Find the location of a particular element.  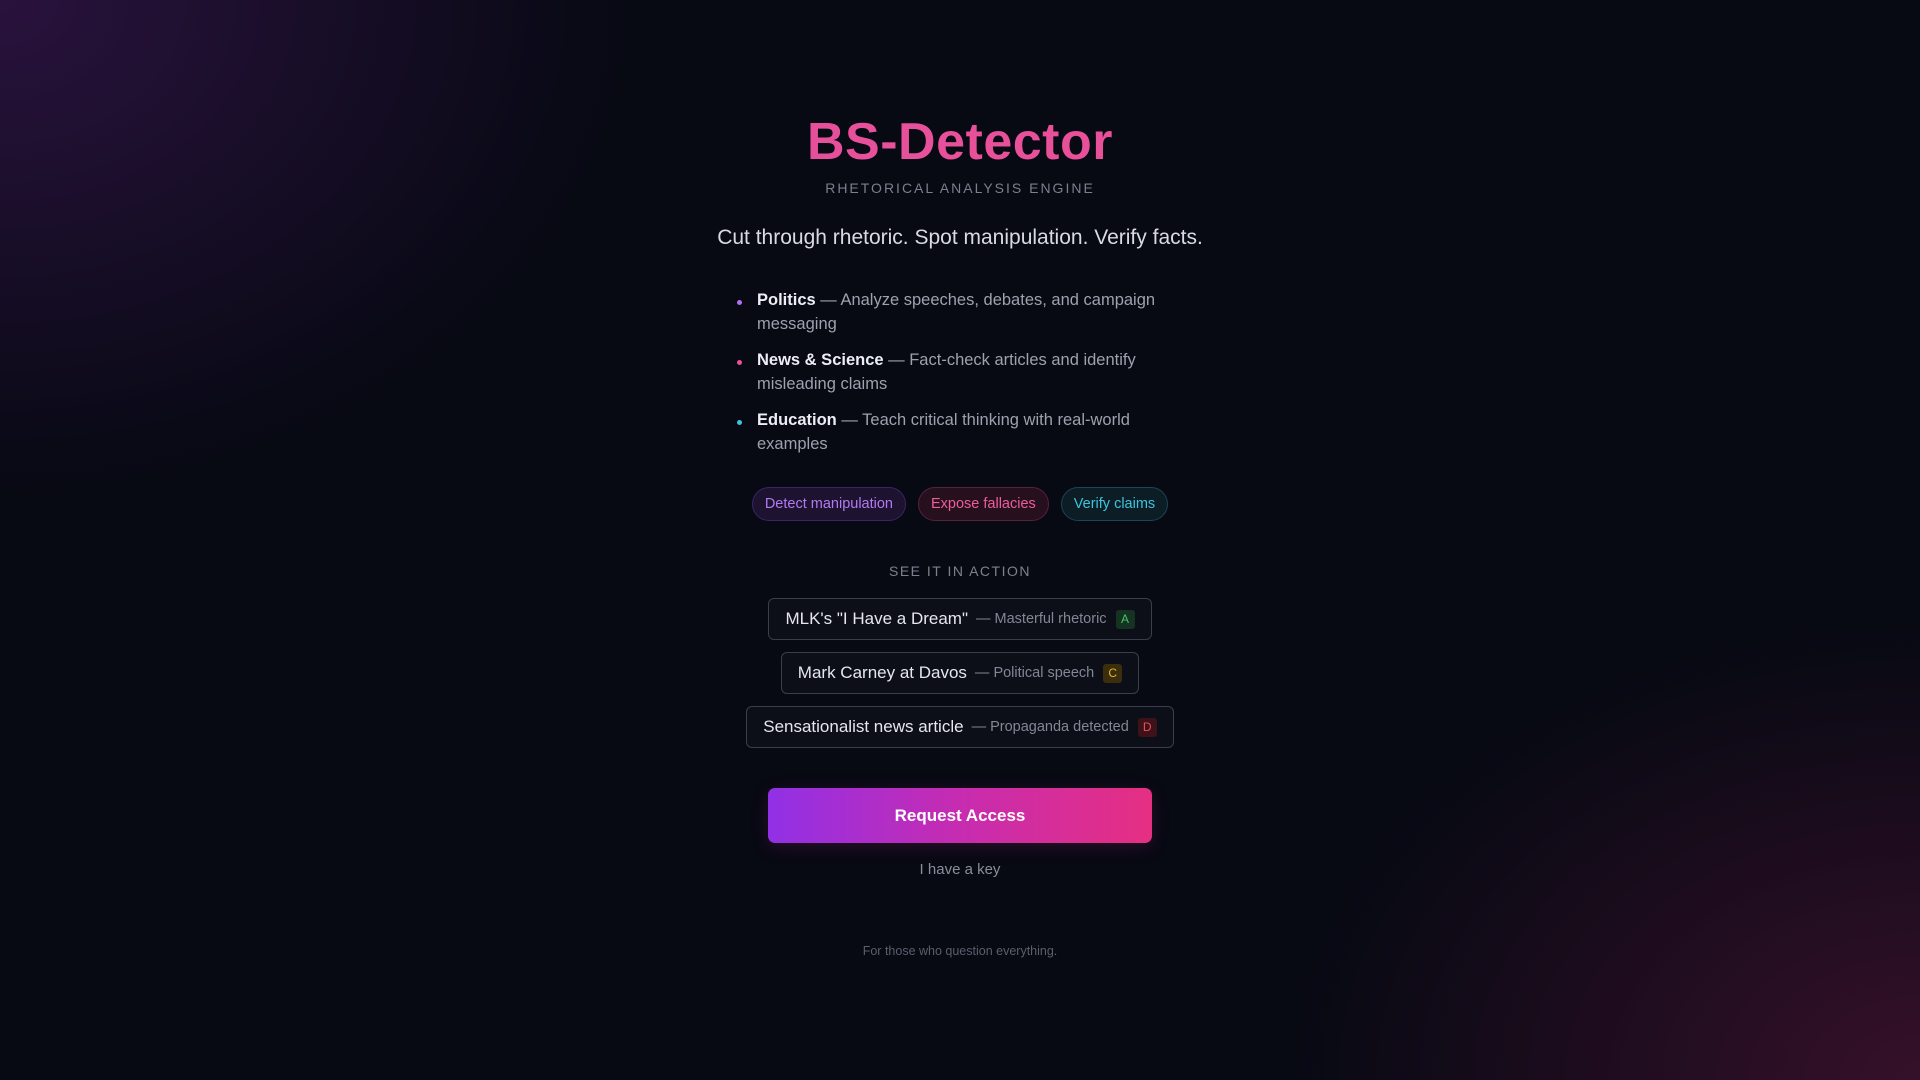

request-access-button: Request Access is located at coordinates (960, 815).